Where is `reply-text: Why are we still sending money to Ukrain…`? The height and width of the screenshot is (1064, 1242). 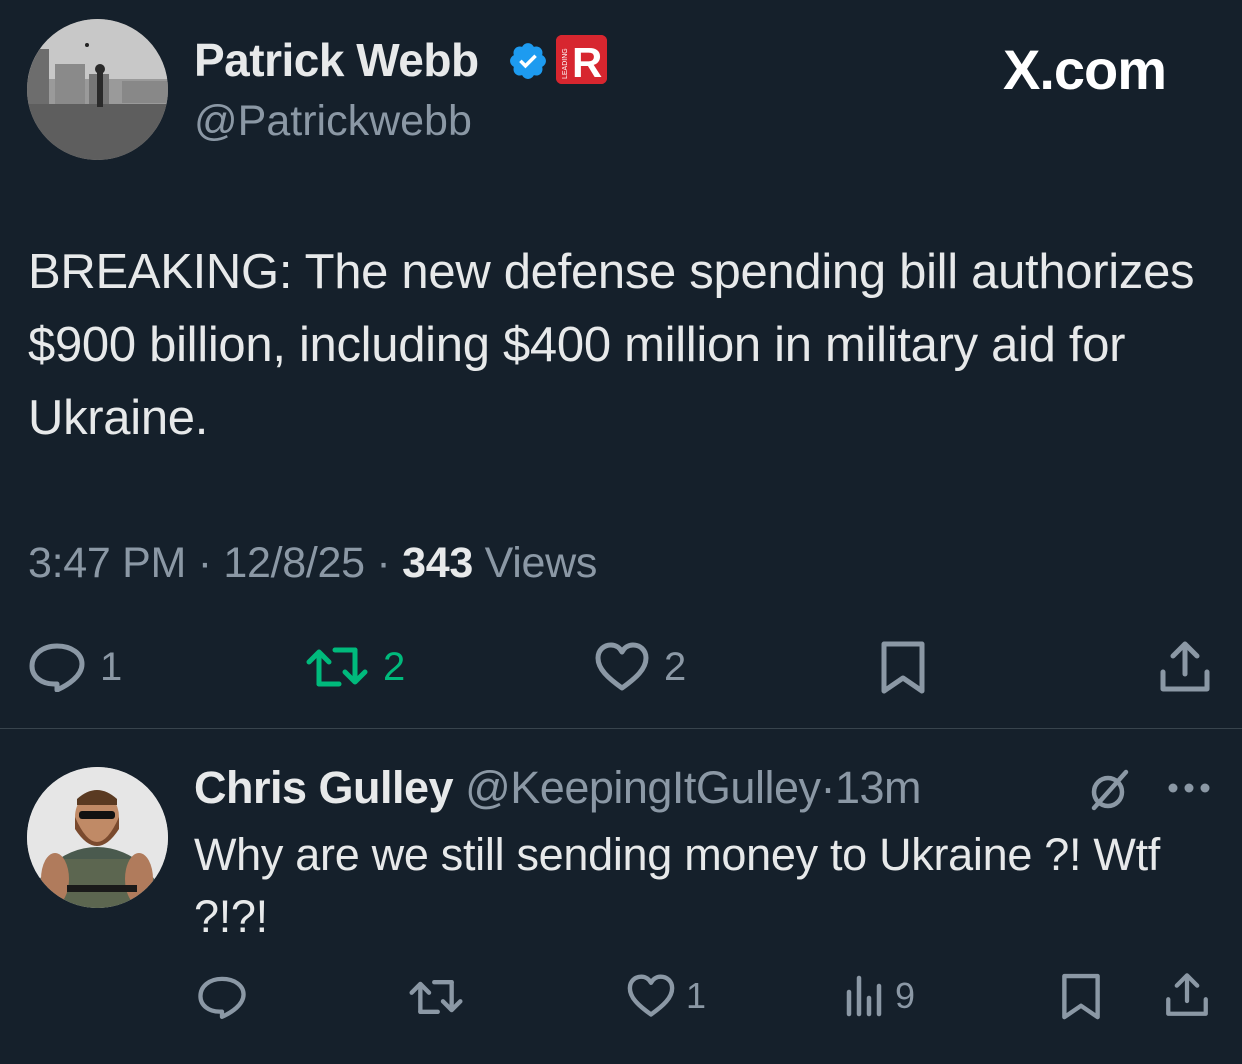 reply-text: Why are we still sending money to Ukrain… is located at coordinates (677, 885).